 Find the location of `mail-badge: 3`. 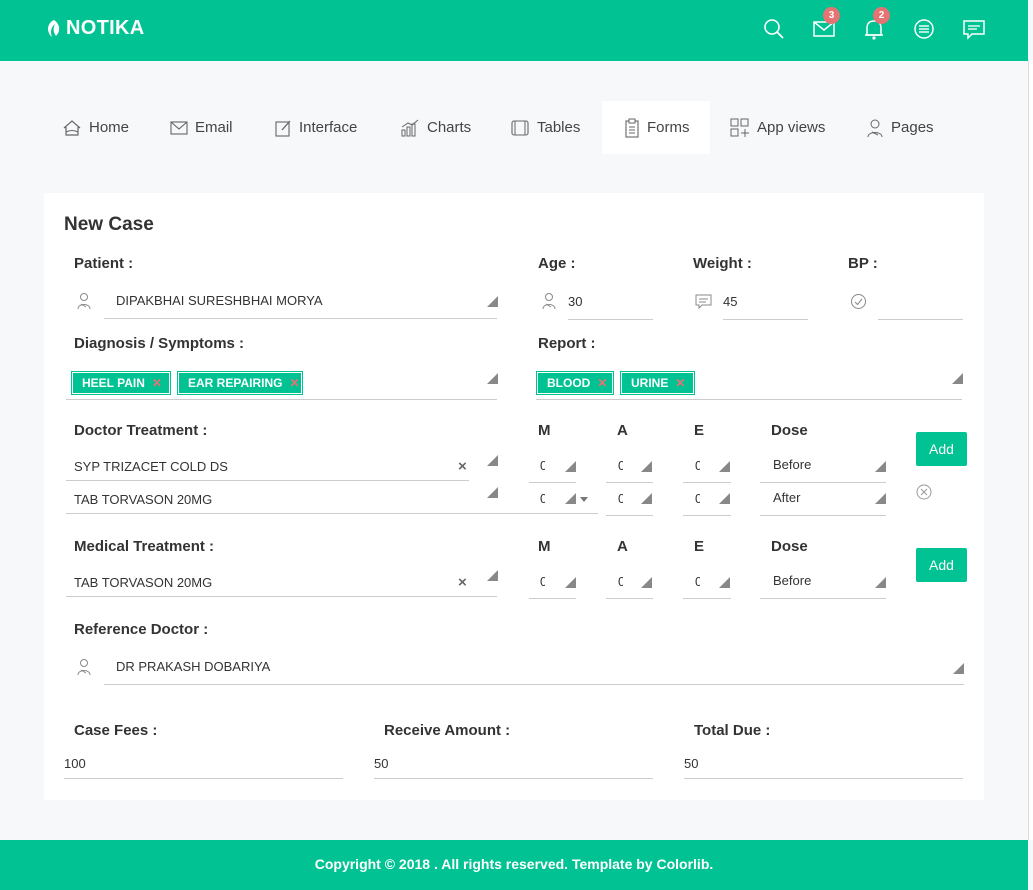

mail-badge: 3 is located at coordinates (831, 15).